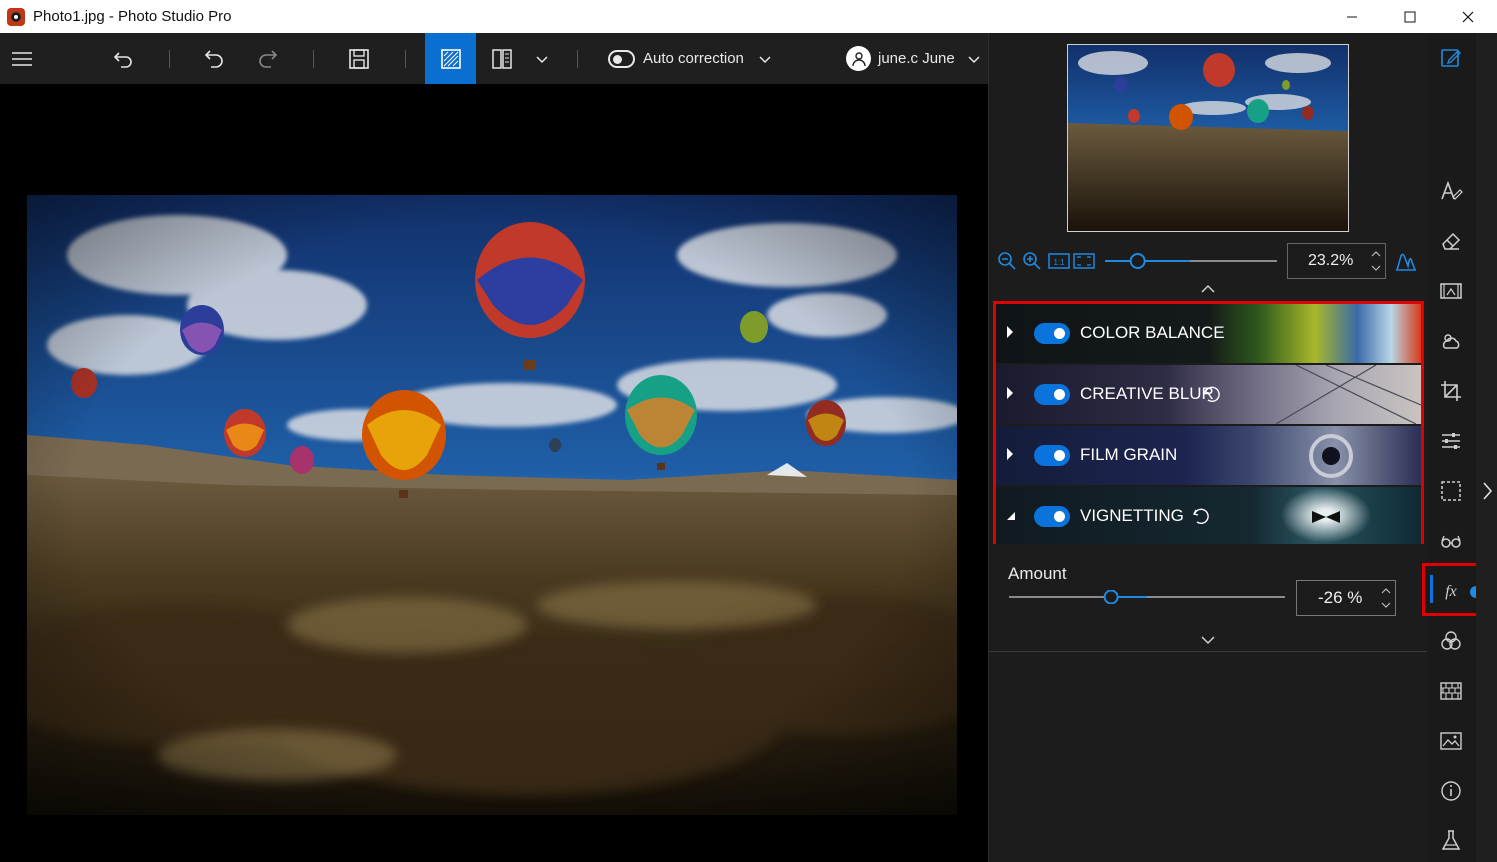 This screenshot has height=862, width=1497. What do you see at coordinates (1451, 341) in the screenshot?
I see `weather-icon` at bounding box center [1451, 341].